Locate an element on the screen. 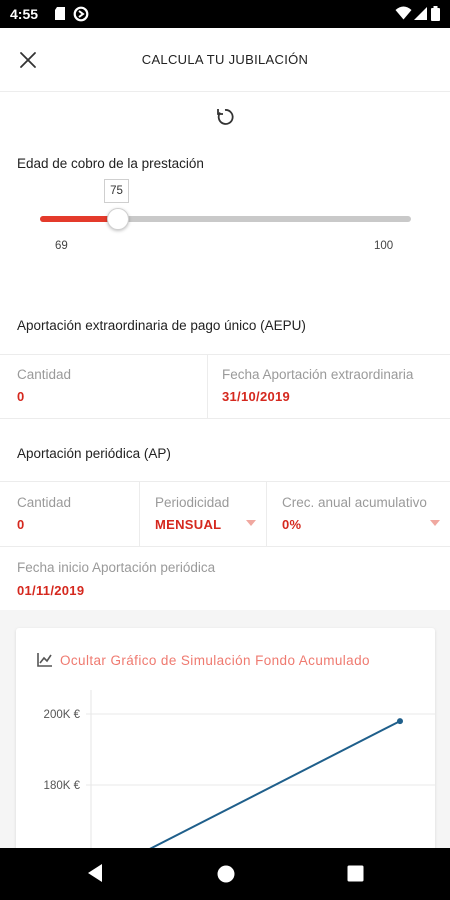  ap-growth-label: Crec. anual acumulativo is located at coordinates (354, 502).